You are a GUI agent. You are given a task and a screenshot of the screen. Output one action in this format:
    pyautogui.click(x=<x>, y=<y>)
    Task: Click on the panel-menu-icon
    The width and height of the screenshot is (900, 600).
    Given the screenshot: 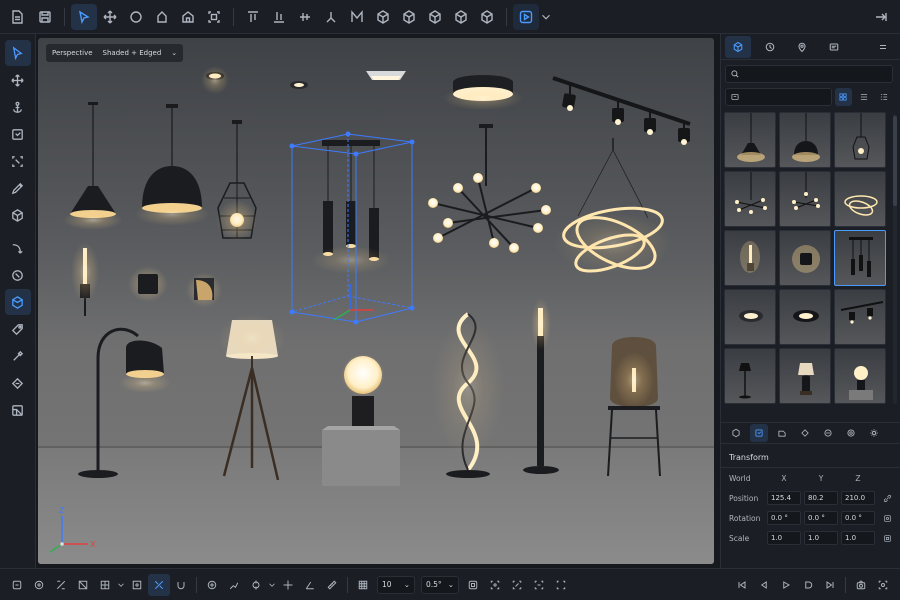 What is the action you would take?
    pyautogui.click(x=883, y=47)
    